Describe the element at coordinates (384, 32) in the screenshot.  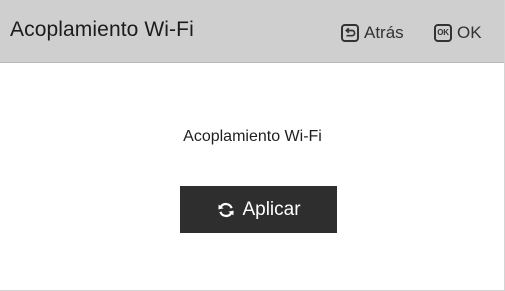
I see `back-label: Atrás` at that location.